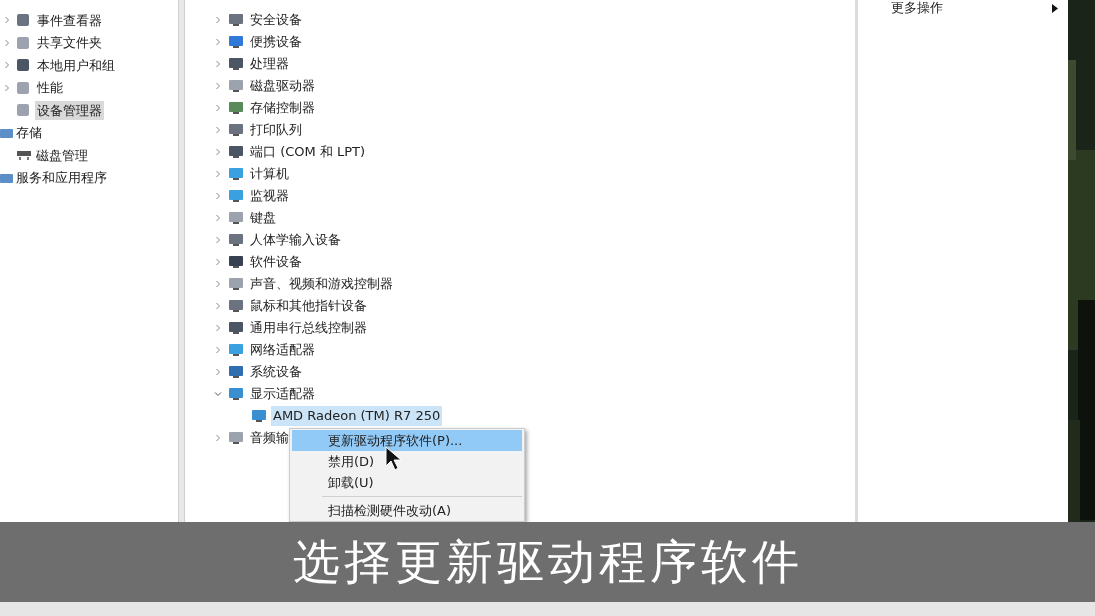 The height and width of the screenshot is (616, 1095). What do you see at coordinates (282, 108) in the screenshot?
I see `device-category: 存储控制器` at bounding box center [282, 108].